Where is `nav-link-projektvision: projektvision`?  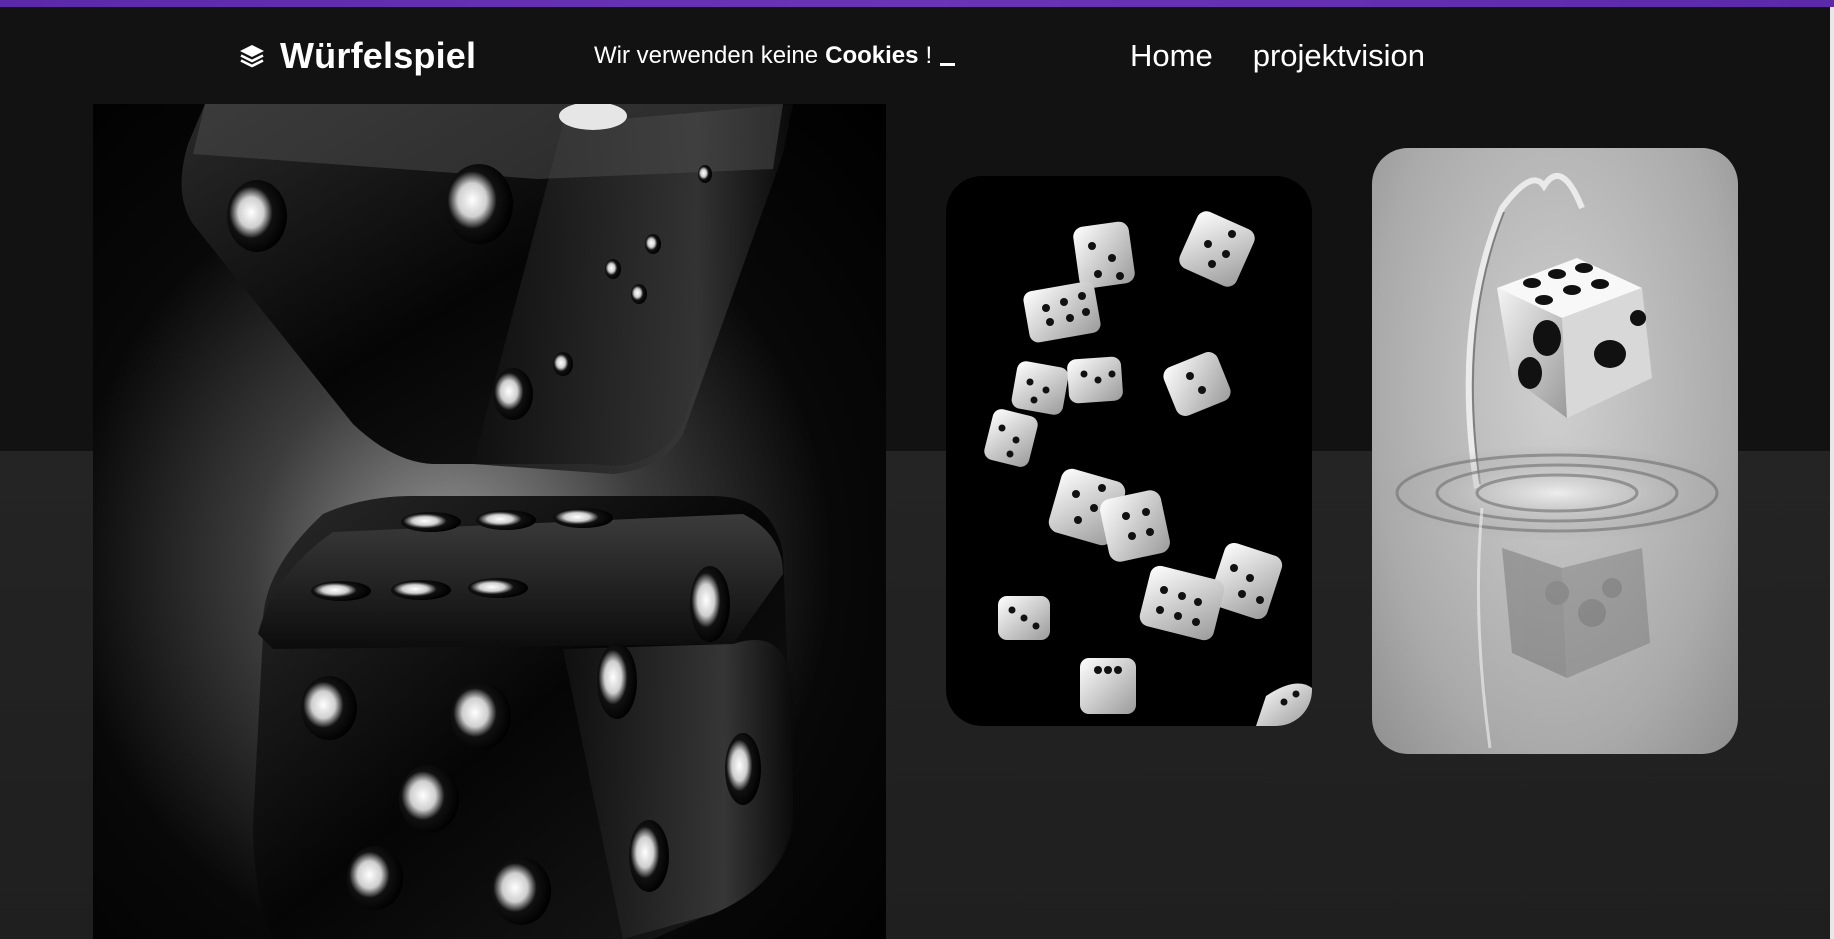
nav-link-projektvision: projektvision is located at coordinates (1339, 56).